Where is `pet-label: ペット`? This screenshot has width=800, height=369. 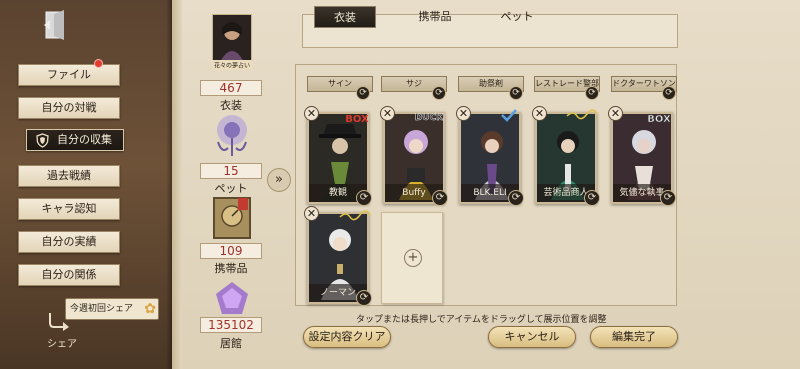
pet-label: ペット is located at coordinates (231, 188).